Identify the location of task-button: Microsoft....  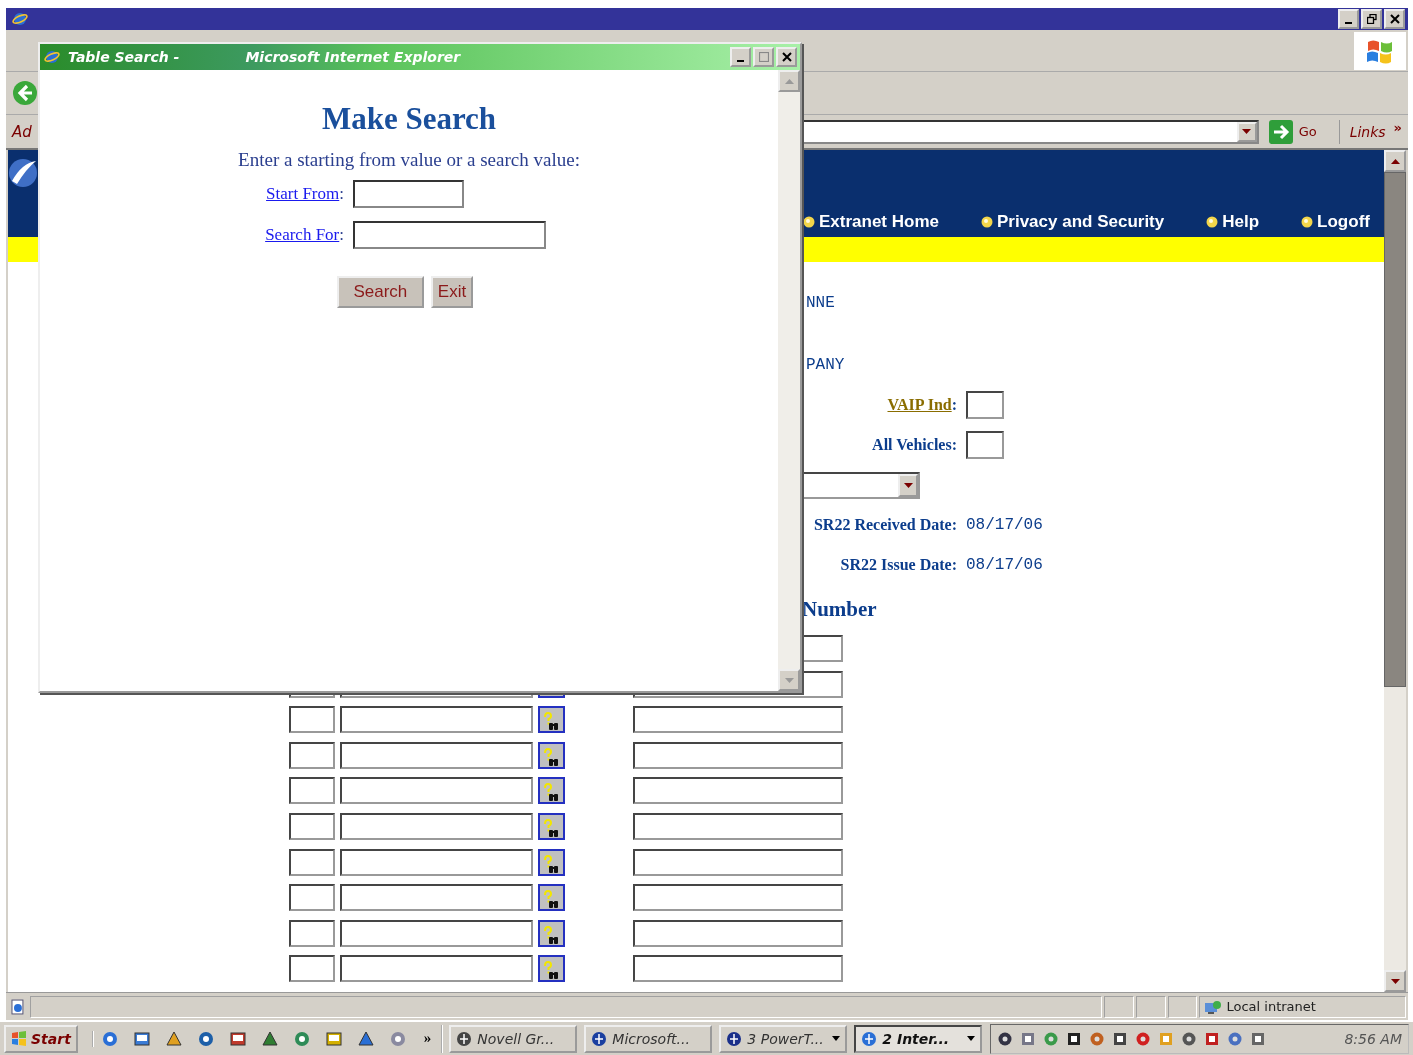
(648, 1038).